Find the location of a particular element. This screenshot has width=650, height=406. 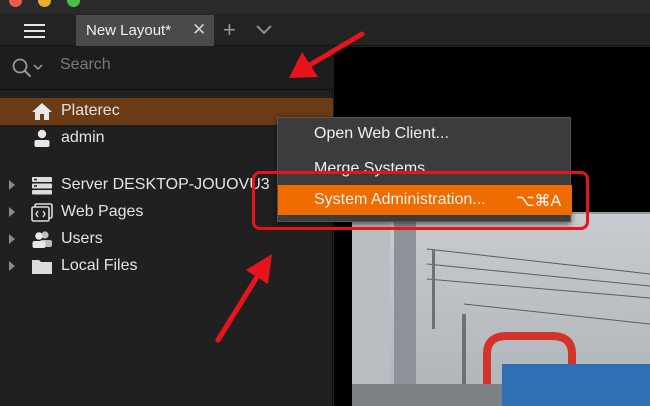

tab-new-layout: New Layout* ✕ is located at coordinates (145, 30).